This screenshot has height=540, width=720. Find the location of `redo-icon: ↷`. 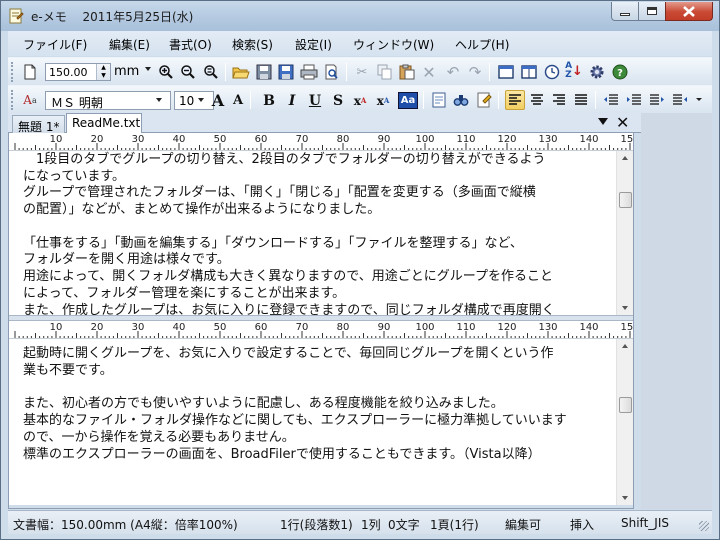

redo-icon: ↷ is located at coordinates (475, 72).